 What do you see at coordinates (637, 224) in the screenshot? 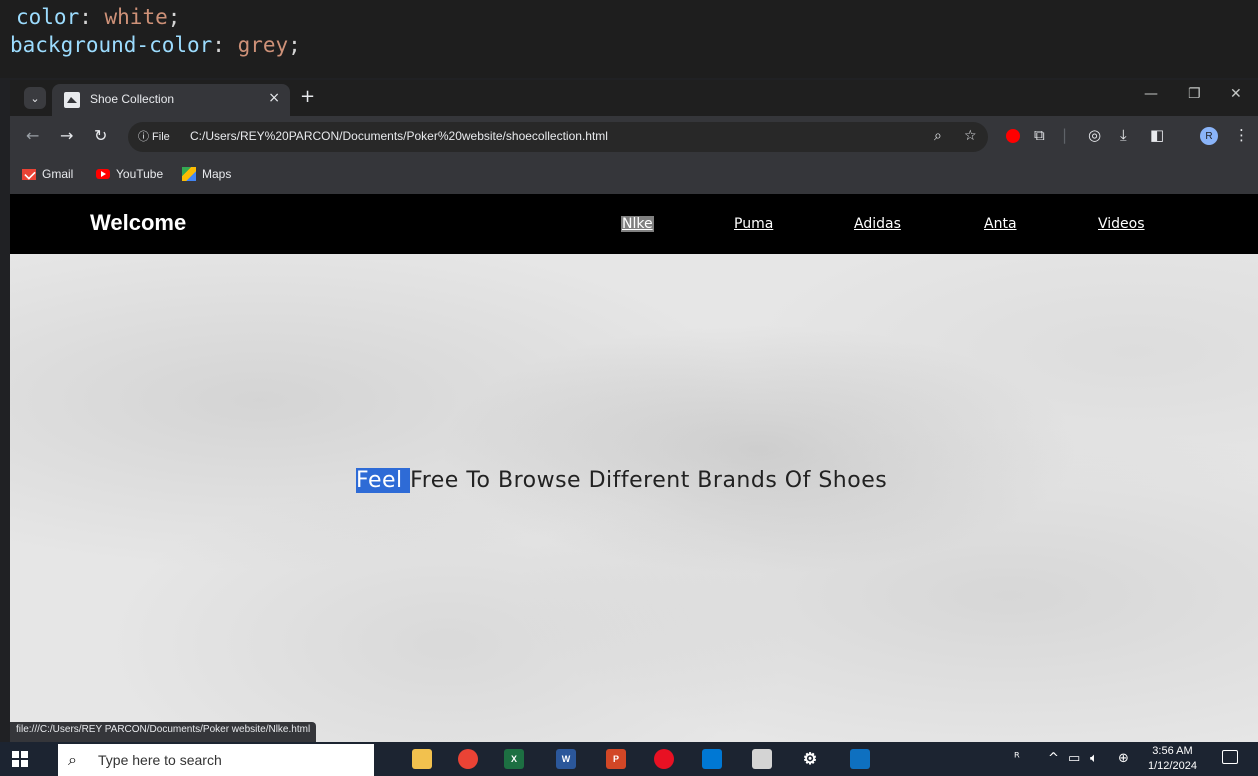
I see `nav-link-nike: Nlke` at bounding box center [637, 224].